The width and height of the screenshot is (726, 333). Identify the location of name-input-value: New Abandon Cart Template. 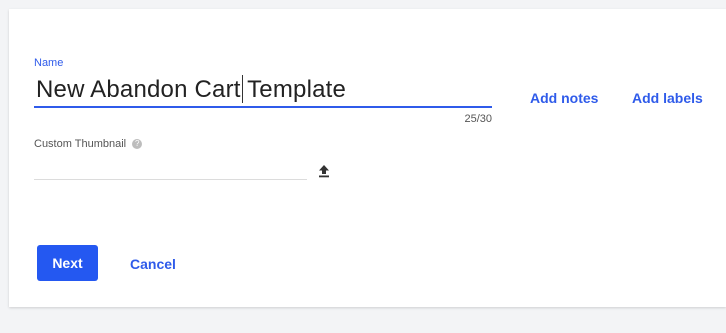
(191, 90).